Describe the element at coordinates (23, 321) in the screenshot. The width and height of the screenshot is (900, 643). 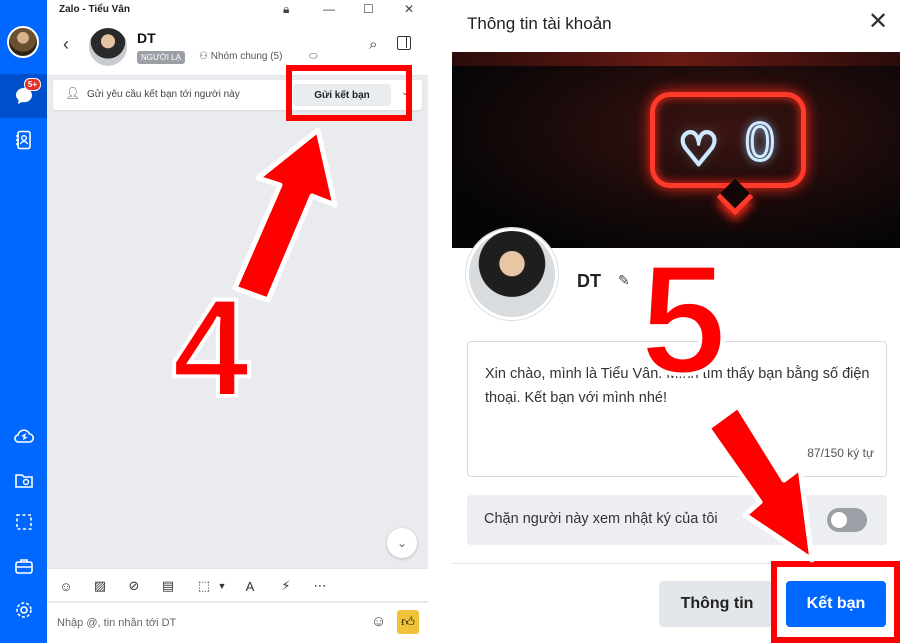
I see `sidebar: 5+` at that location.